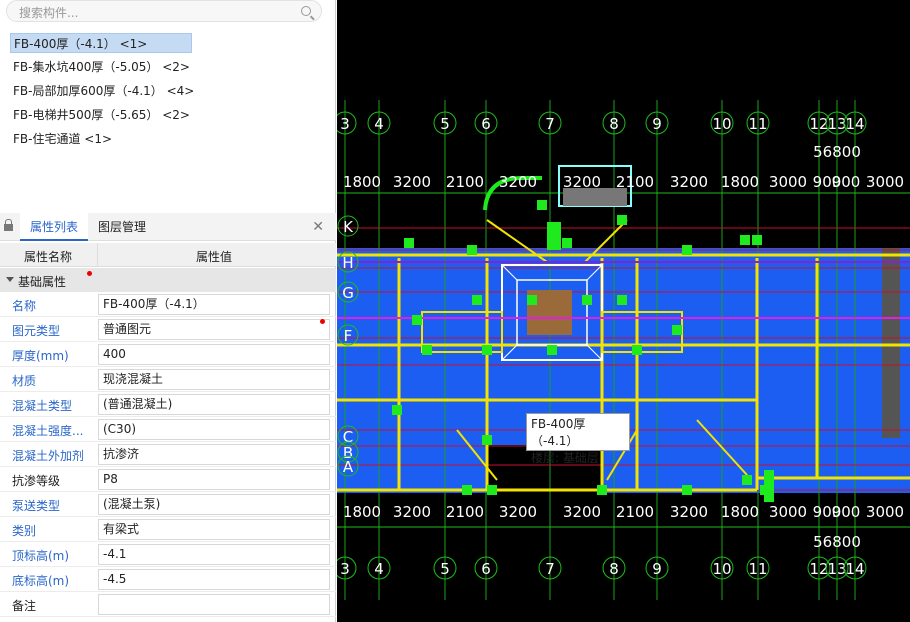 The width and height of the screenshot is (910, 622). I want to click on property-group: 基础属性, so click(168, 280).